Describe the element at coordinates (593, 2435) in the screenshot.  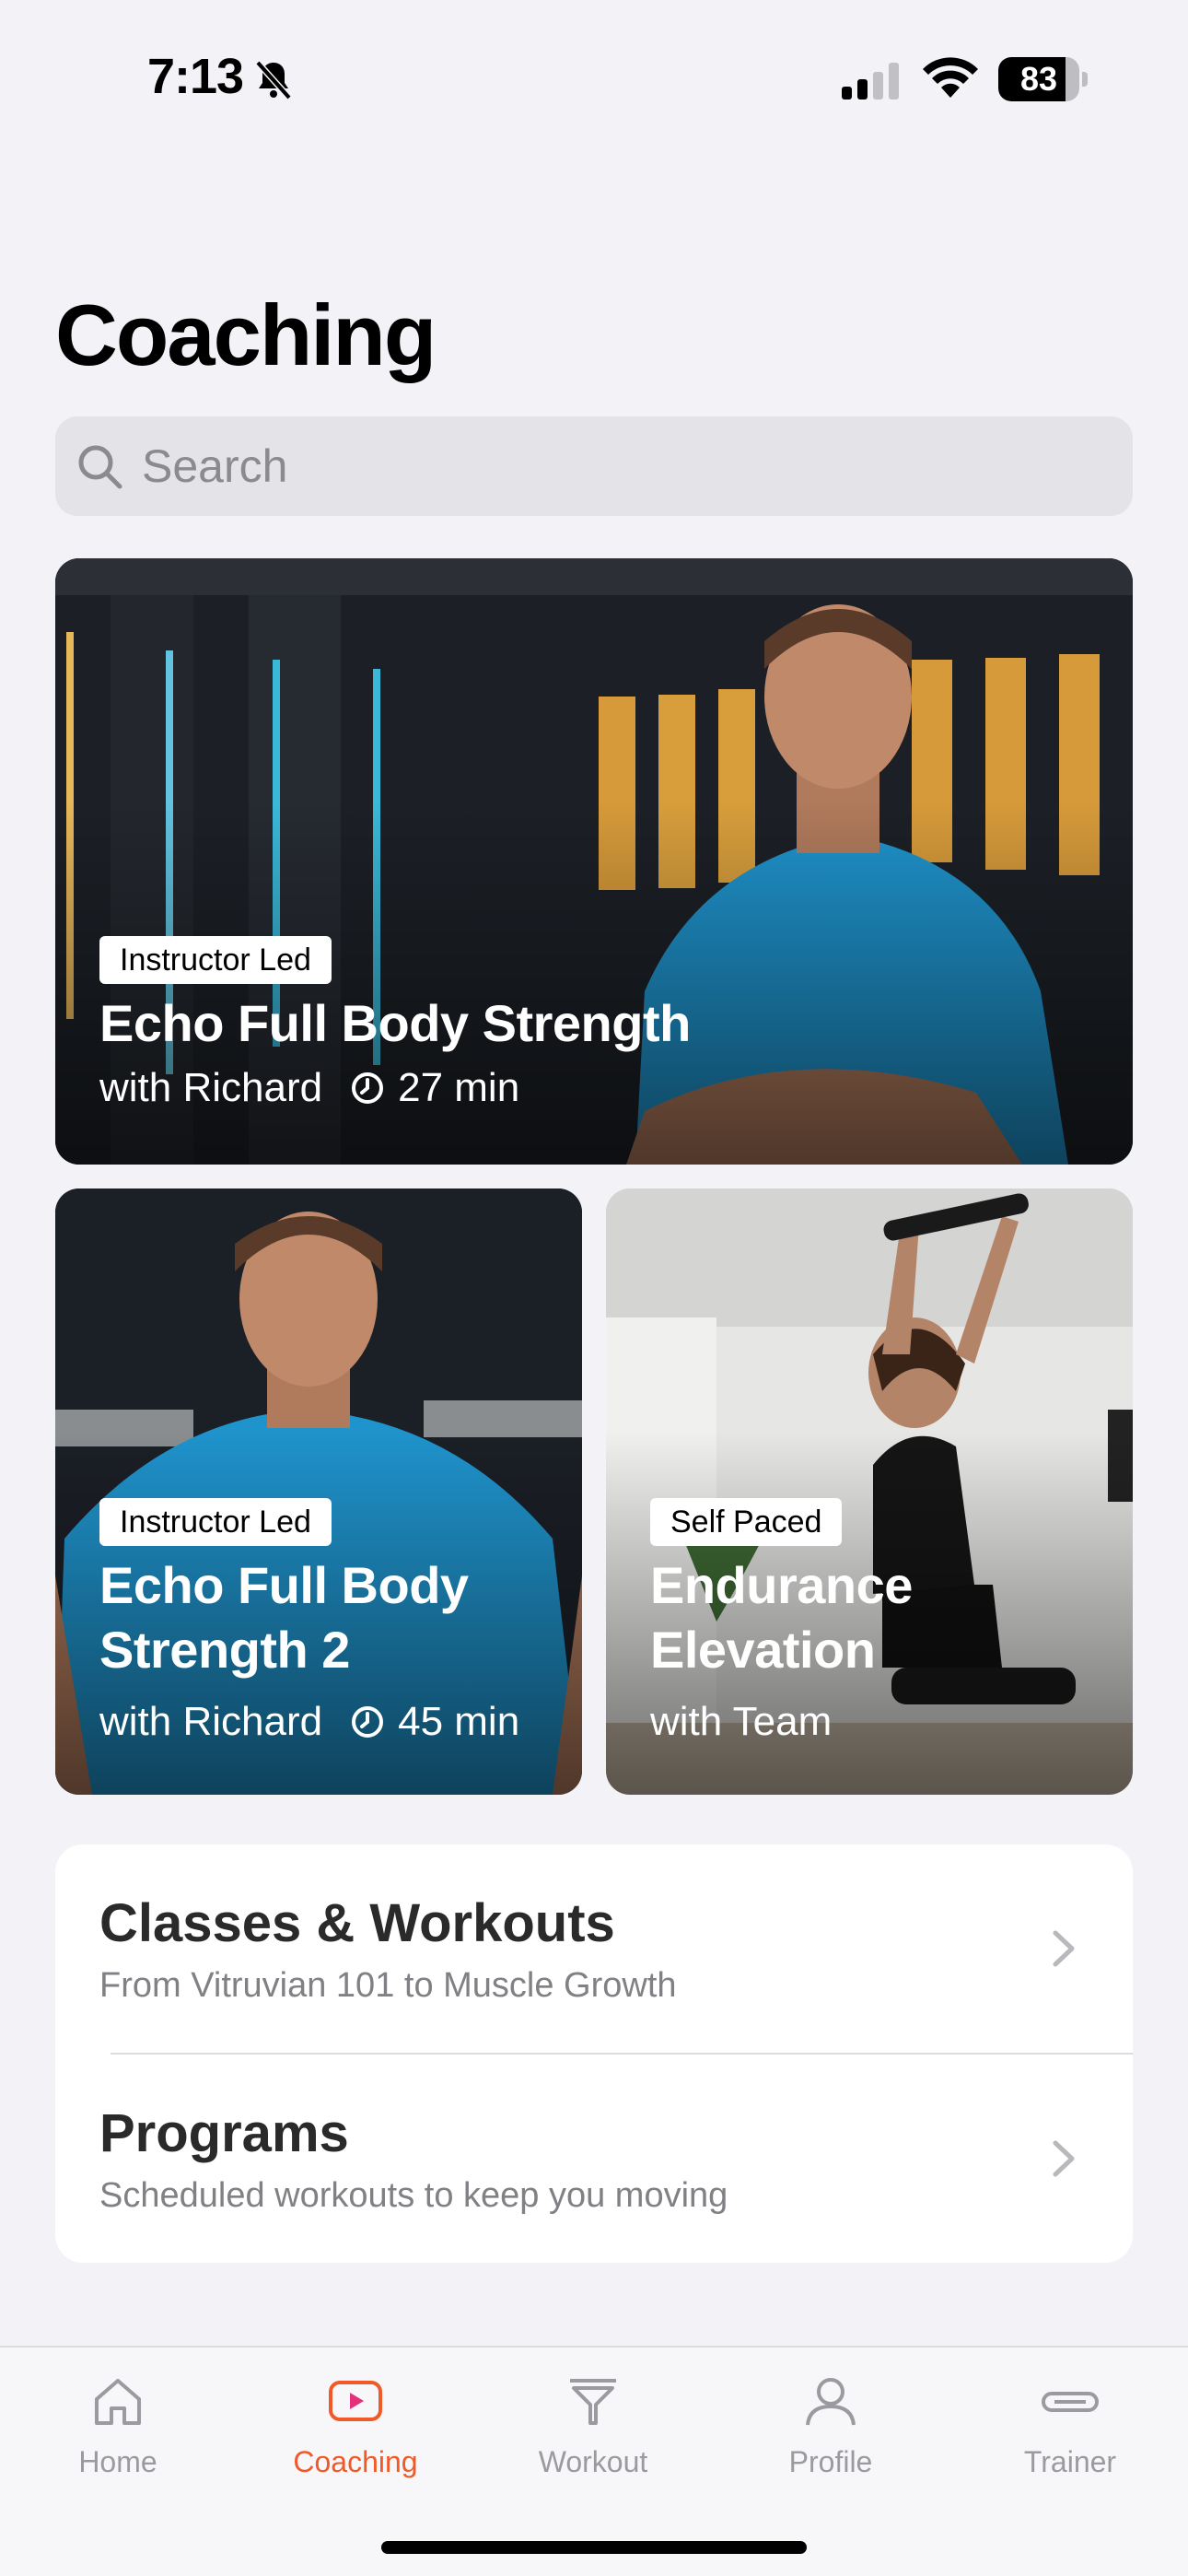
I see `tab-workout: Workout` at that location.